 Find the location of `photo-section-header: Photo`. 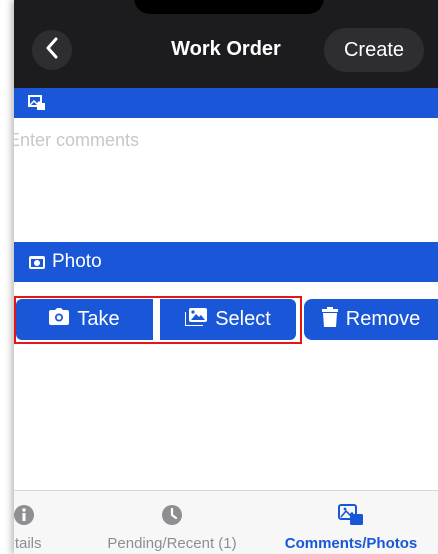

photo-section-header: Photo is located at coordinates (226, 262).